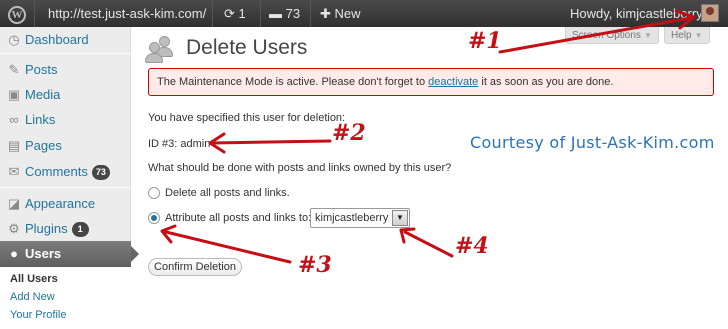 This screenshot has height=329, width=728. I want to click on new-label: New, so click(347, 13).